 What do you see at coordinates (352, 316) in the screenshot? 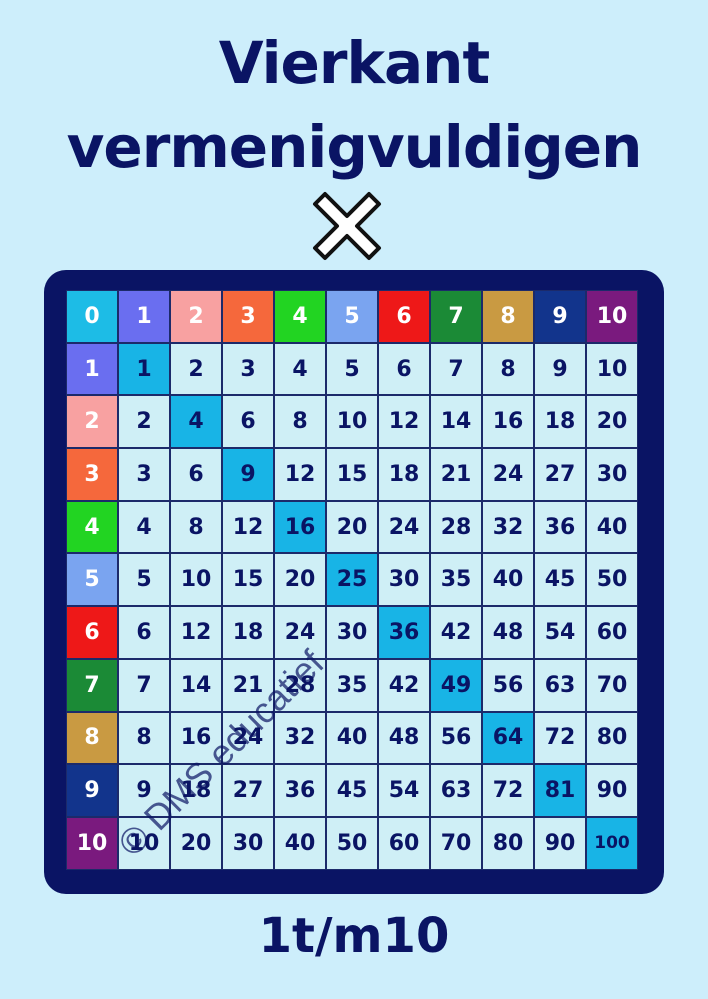
I see `column-header-cell: 5` at bounding box center [352, 316].